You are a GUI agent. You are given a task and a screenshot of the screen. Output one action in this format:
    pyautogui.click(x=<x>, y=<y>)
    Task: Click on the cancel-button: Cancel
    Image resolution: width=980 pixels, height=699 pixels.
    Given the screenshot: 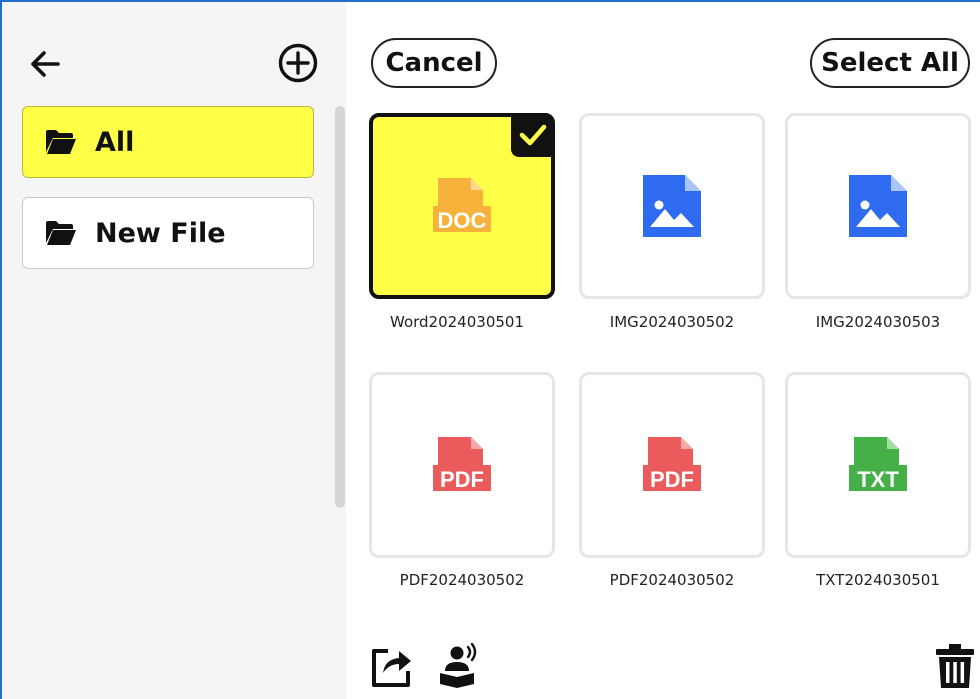 What is the action you would take?
    pyautogui.click(x=434, y=63)
    